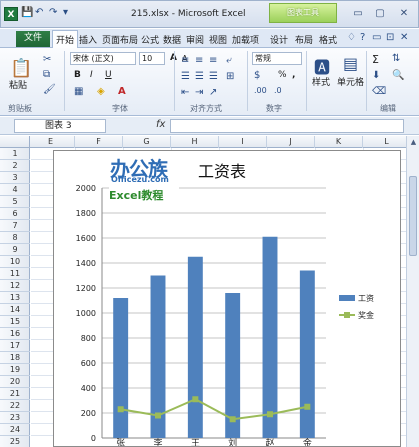  I want to click on redo-icon: ↷, so click(53, 12).